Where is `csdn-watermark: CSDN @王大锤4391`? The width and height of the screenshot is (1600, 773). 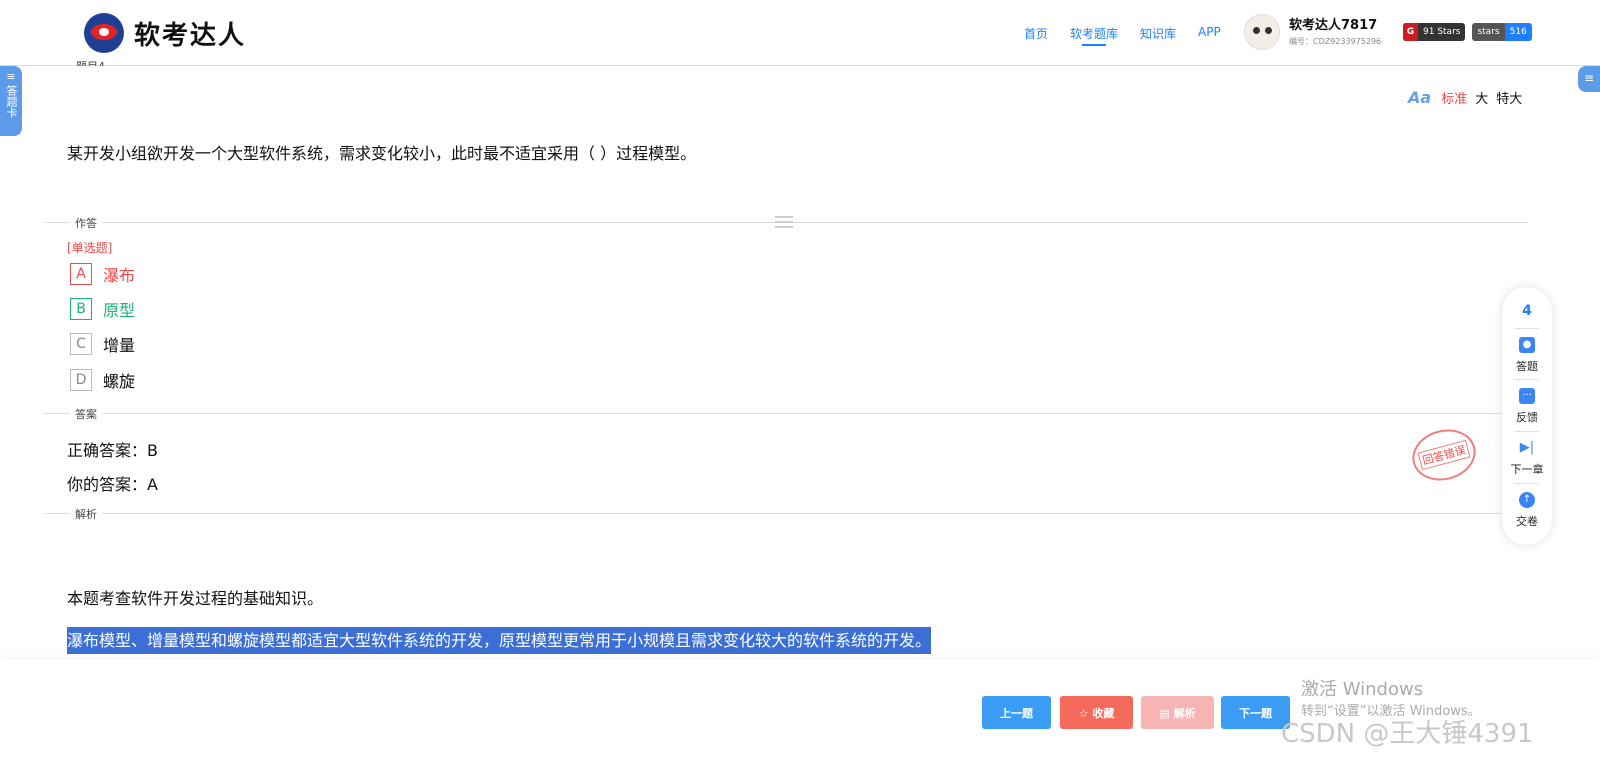
csdn-watermark: CSDN @王大锤4391 is located at coordinates (1407, 734).